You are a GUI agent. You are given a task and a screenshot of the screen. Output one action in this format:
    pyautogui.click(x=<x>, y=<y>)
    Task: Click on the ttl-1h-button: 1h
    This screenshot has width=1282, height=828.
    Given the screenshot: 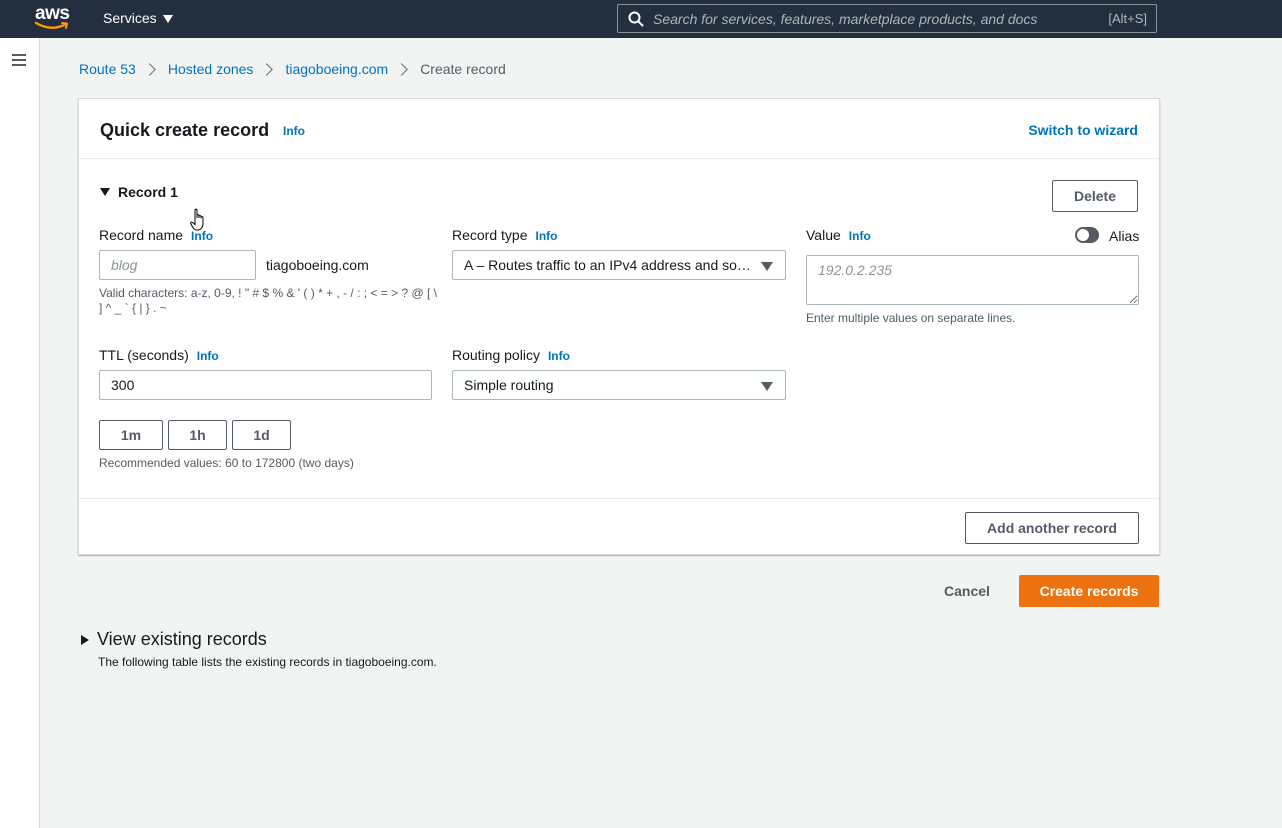 What is the action you would take?
    pyautogui.click(x=197, y=435)
    